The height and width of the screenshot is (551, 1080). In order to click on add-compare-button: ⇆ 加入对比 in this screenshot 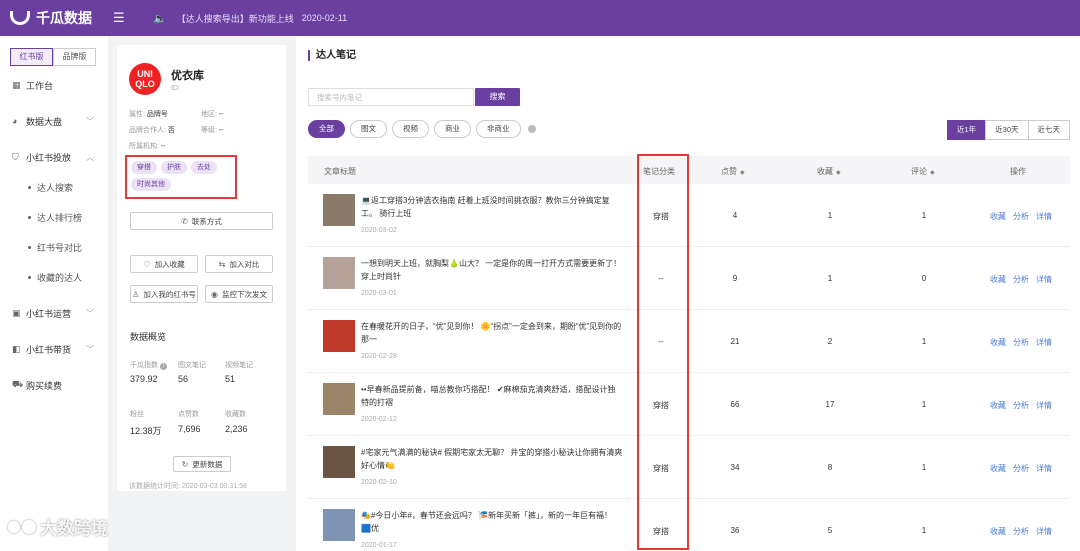, I will do `click(239, 264)`.